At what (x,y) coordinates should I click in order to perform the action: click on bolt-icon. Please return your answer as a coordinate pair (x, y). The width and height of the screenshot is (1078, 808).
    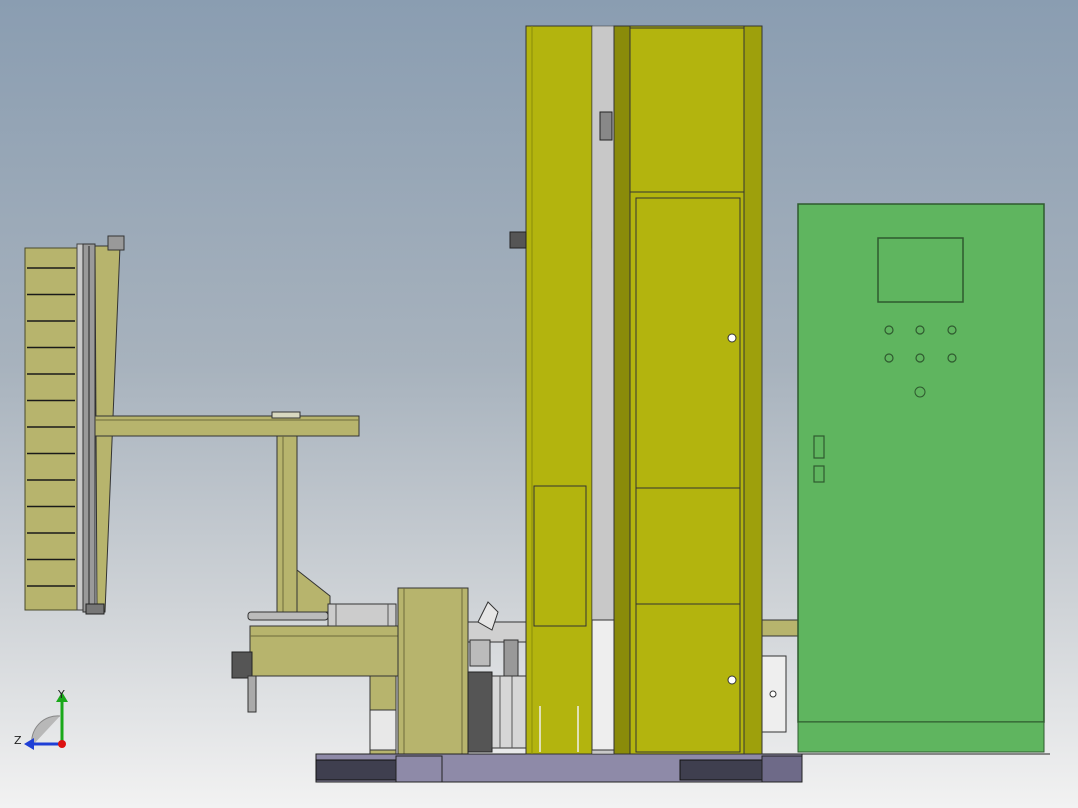
    Looking at the image, I should click on (773, 694).